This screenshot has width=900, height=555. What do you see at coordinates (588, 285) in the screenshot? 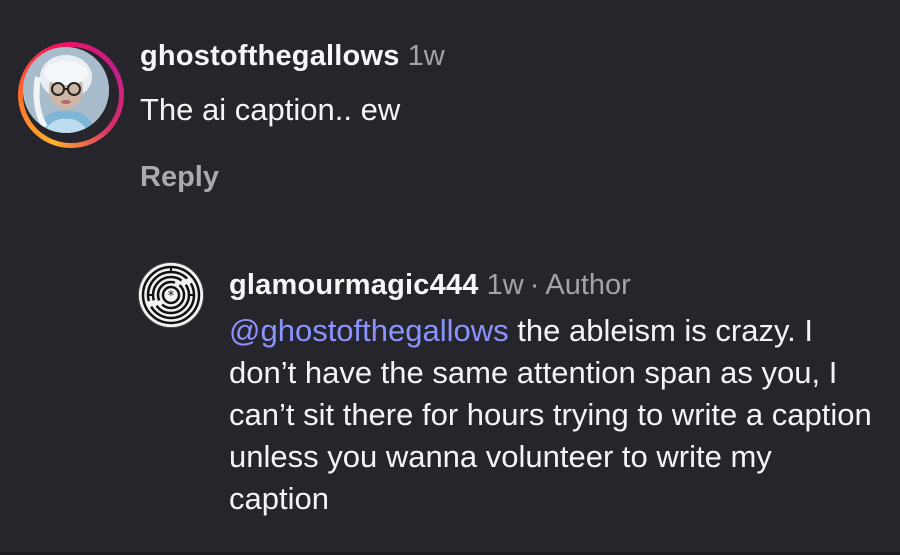
I see `author-badge: Author` at bounding box center [588, 285].